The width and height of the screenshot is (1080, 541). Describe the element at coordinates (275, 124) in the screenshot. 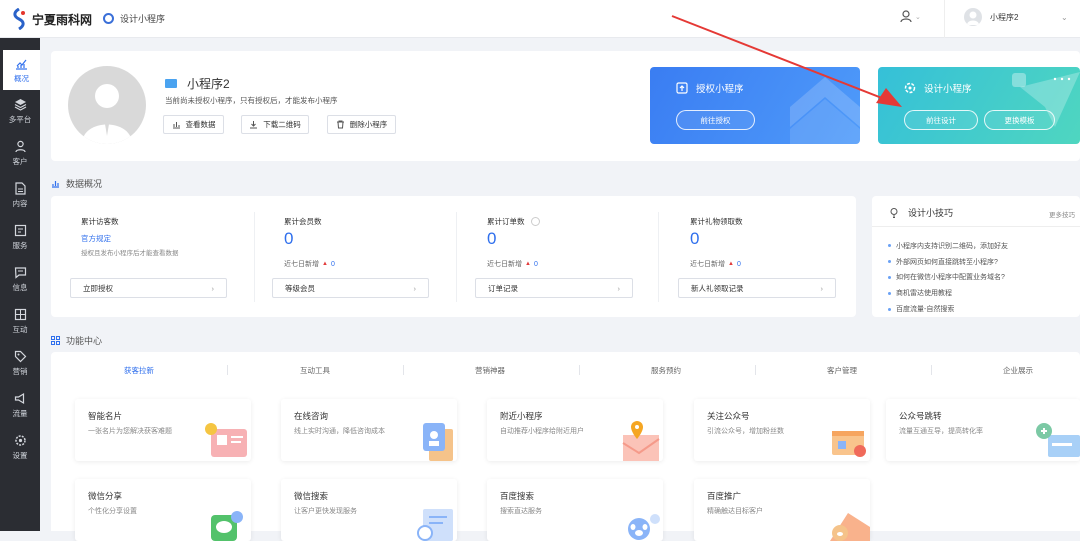

I see `download-qrcode-button: 下载二维码` at that location.